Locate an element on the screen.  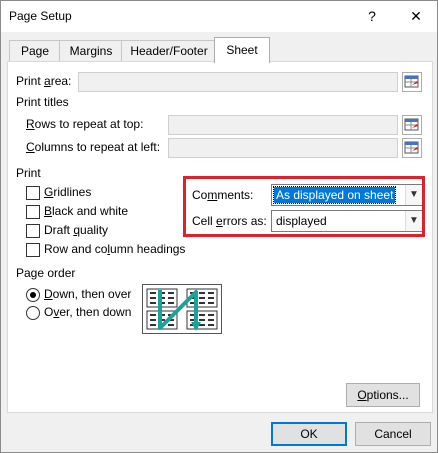
over-then-down-radio is located at coordinates (33, 313).